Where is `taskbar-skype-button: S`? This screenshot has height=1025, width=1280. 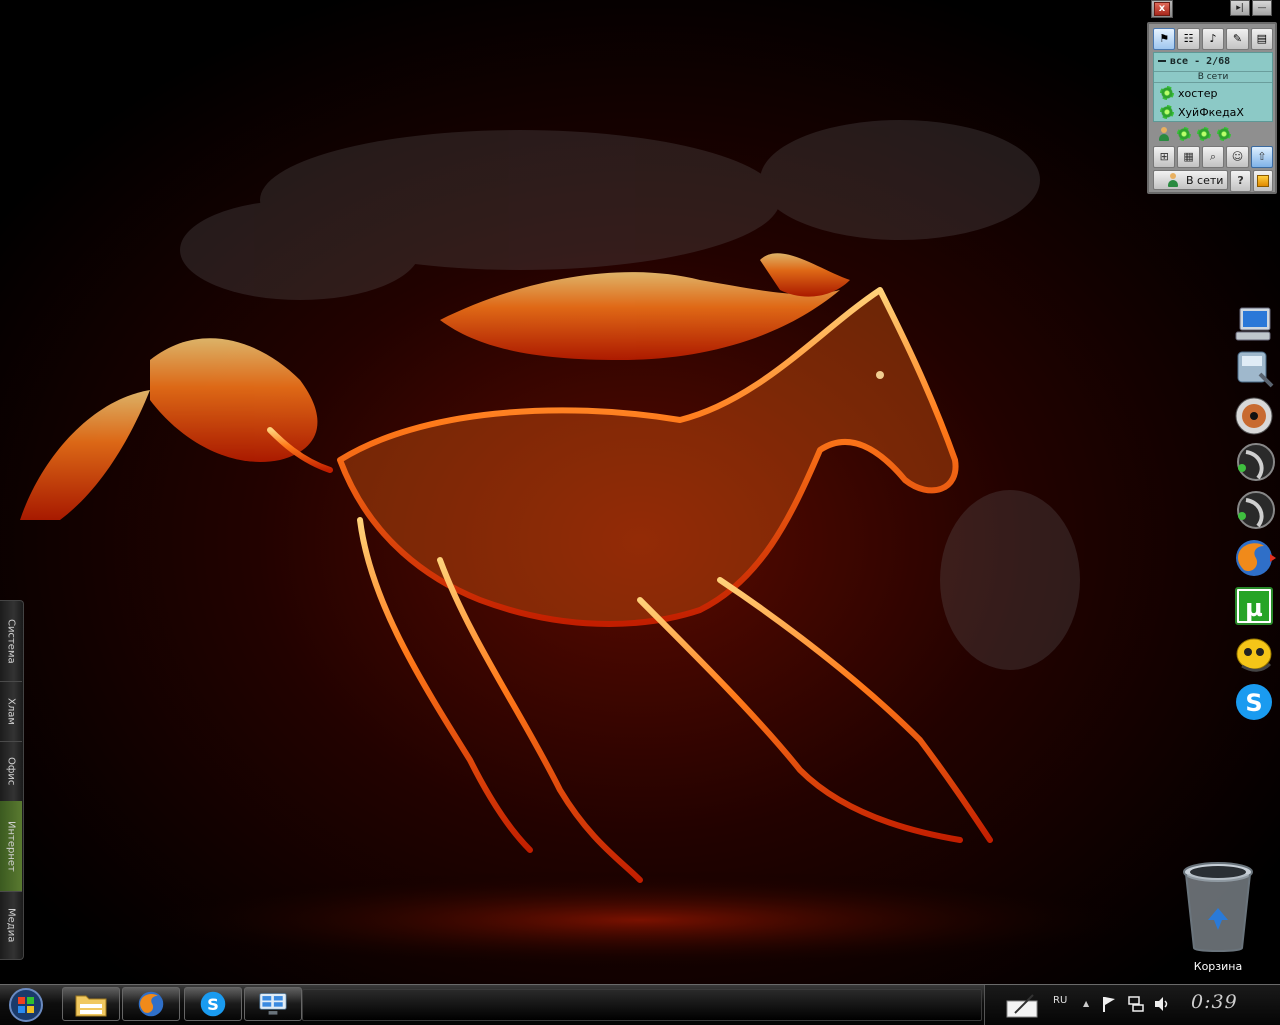 taskbar-skype-button: S is located at coordinates (213, 1004).